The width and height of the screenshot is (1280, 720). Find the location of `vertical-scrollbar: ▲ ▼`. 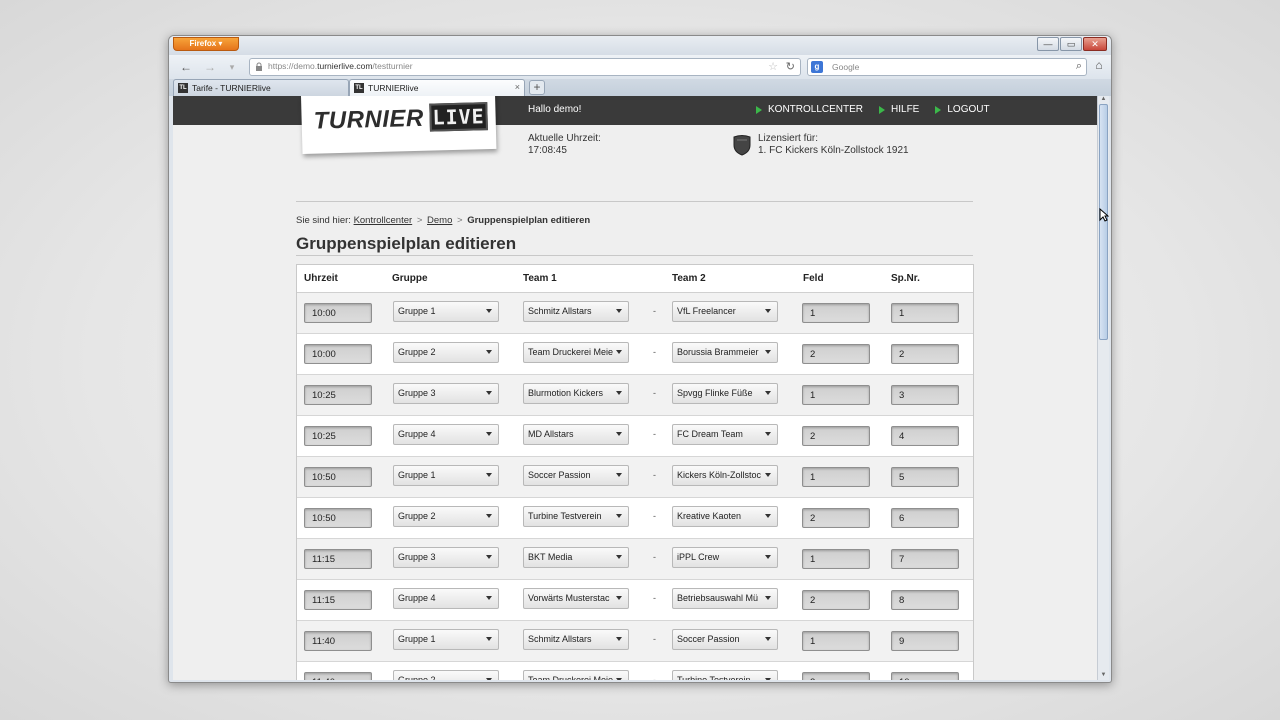

vertical-scrollbar: ▲ ▼ is located at coordinates (1103, 388).